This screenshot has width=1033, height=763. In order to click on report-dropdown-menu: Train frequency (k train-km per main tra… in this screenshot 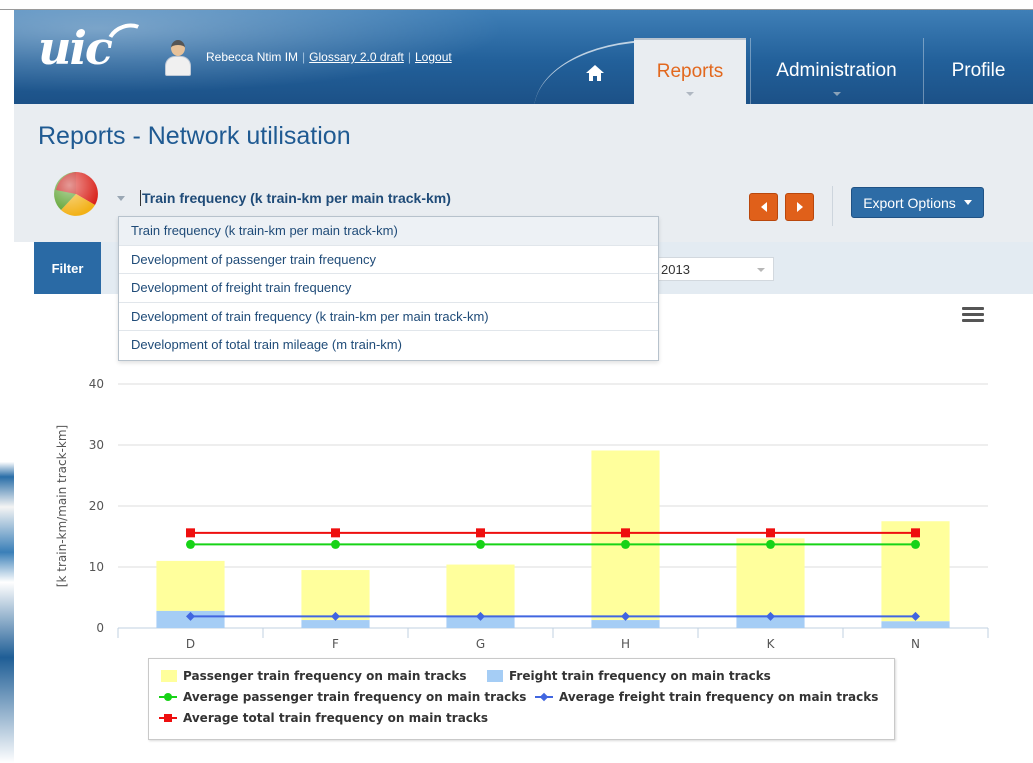, I will do `click(388, 288)`.